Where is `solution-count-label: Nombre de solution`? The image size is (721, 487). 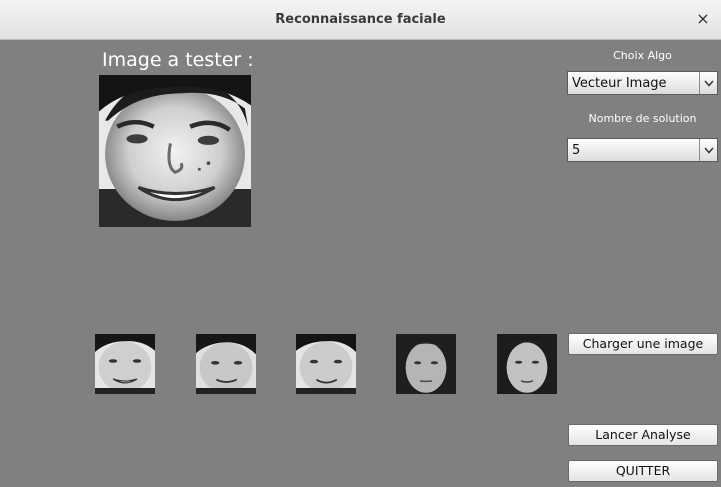 solution-count-label: Nombre de solution is located at coordinates (642, 118).